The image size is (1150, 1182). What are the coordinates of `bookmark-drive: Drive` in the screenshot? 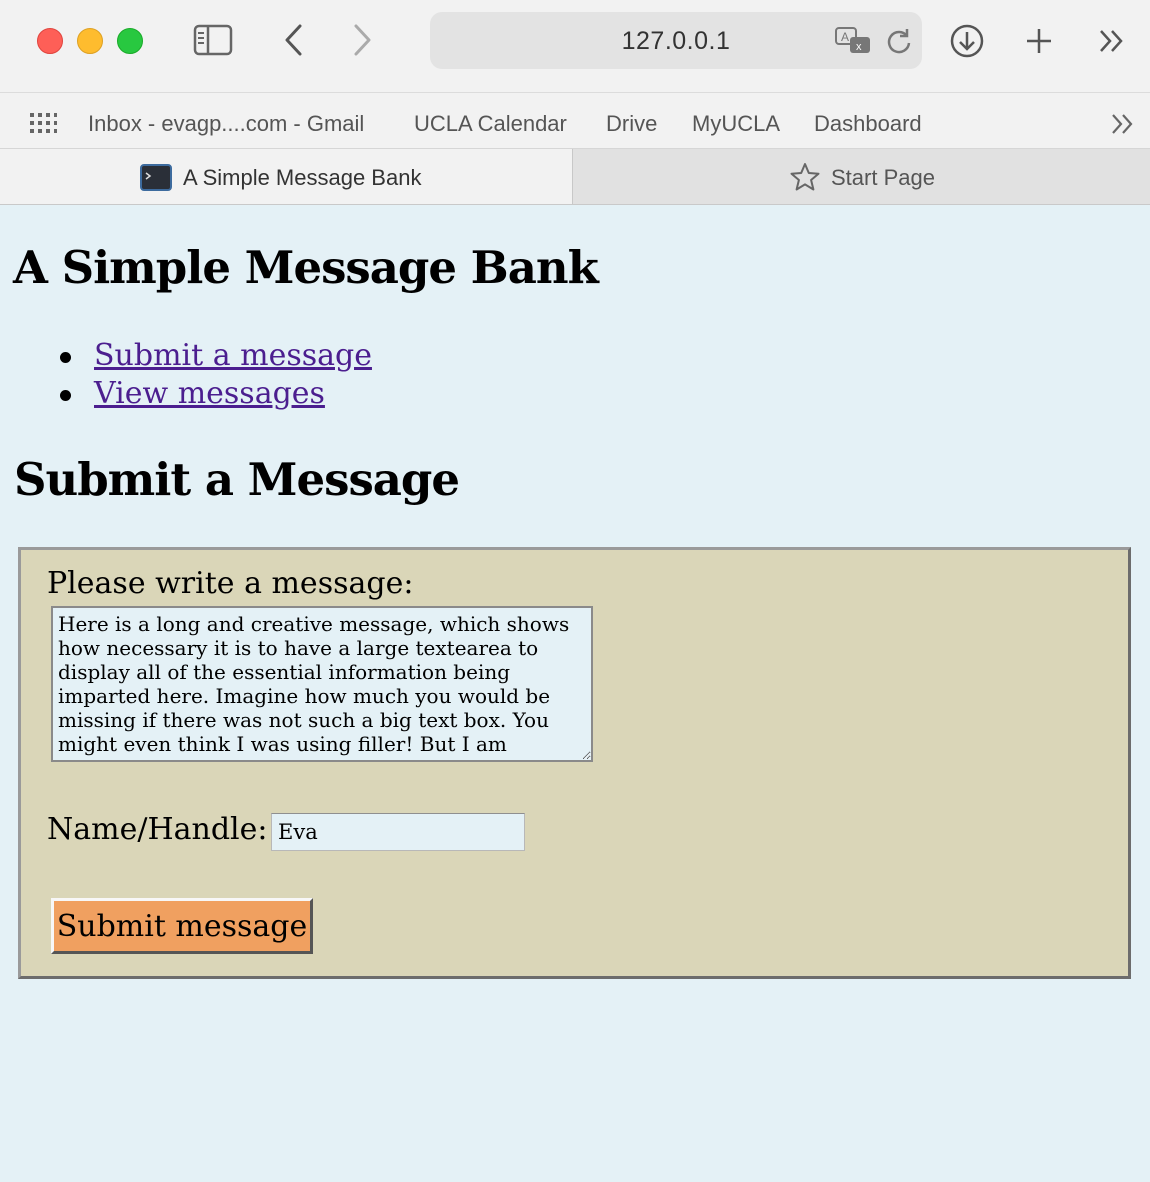 It's located at (631, 124).